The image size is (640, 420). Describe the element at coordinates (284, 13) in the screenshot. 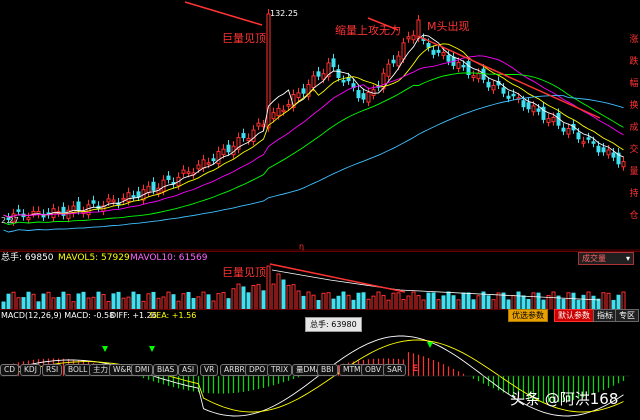

I see `peak-price-label: 132.25` at that location.